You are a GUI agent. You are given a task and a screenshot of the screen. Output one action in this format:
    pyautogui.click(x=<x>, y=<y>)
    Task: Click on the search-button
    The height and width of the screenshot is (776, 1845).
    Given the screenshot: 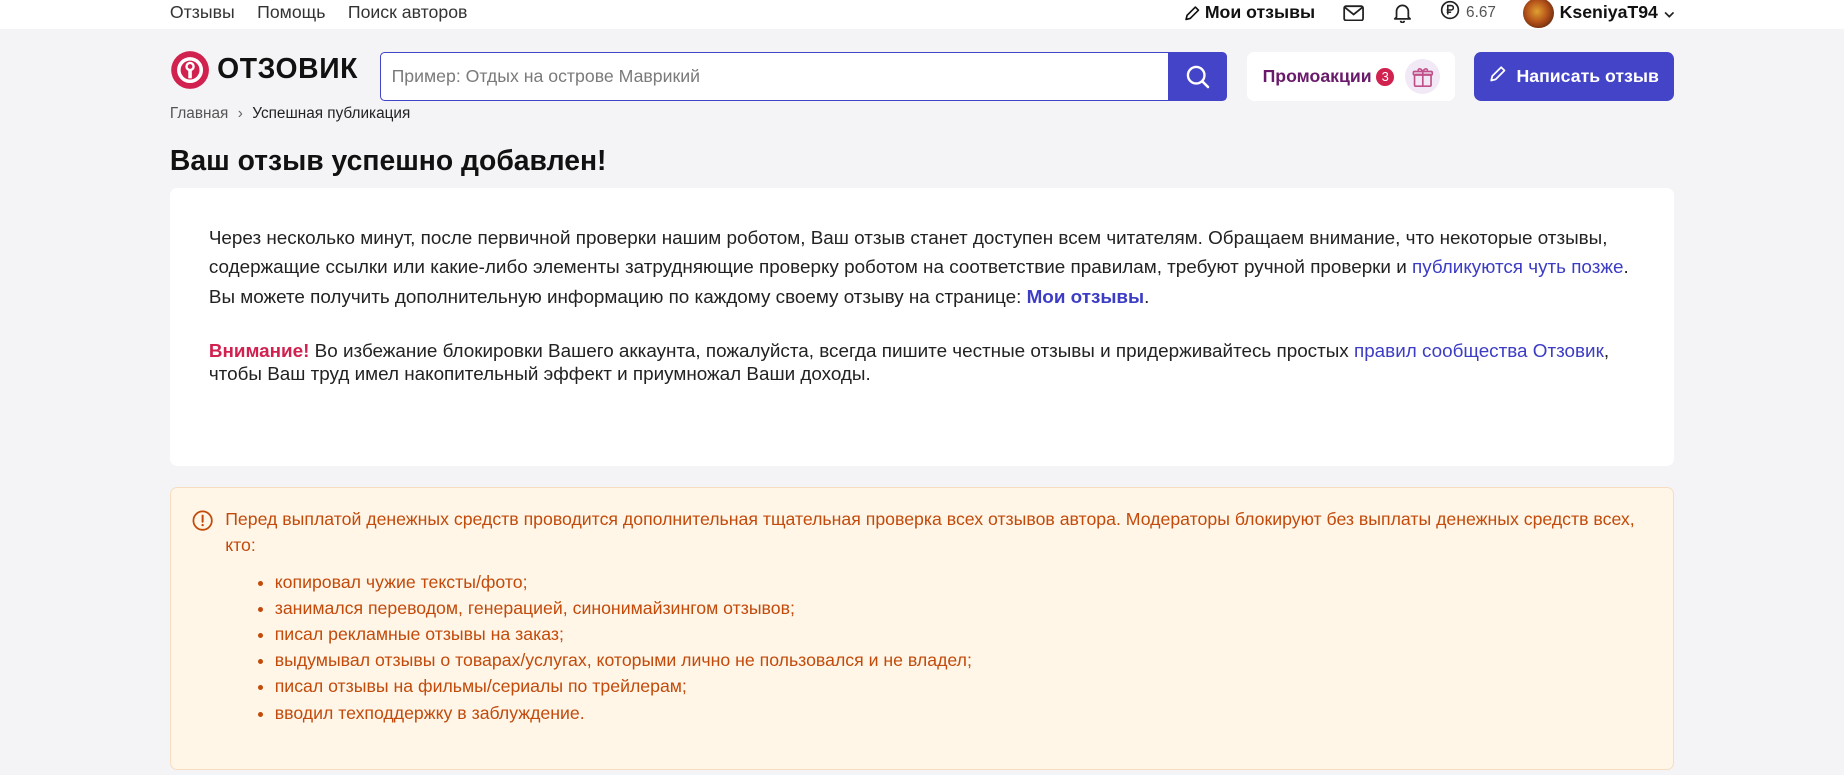 What is the action you would take?
    pyautogui.click(x=1198, y=76)
    